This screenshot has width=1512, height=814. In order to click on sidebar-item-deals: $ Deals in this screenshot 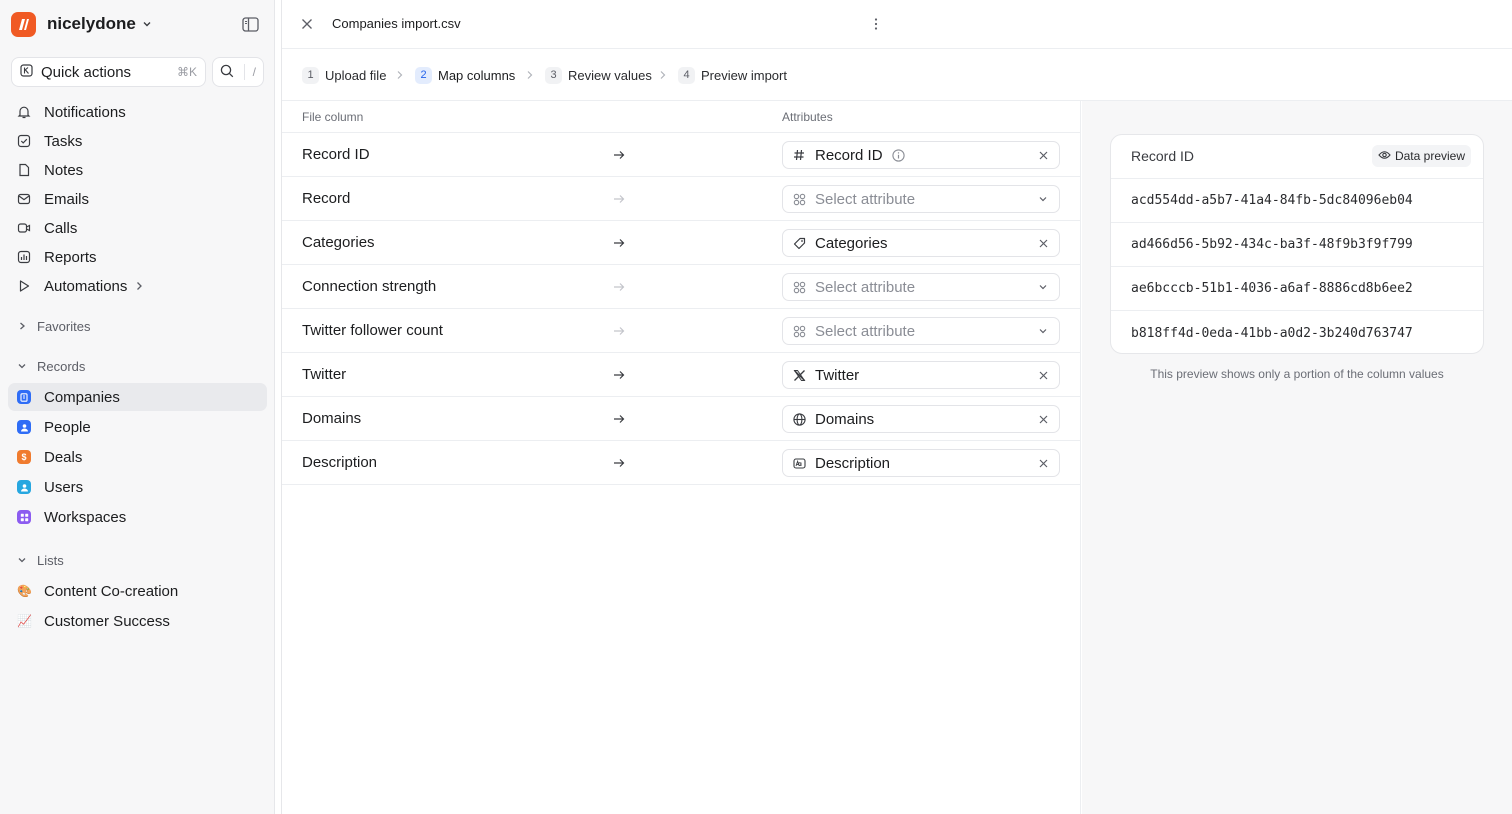, I will do `click(137, 457)`.